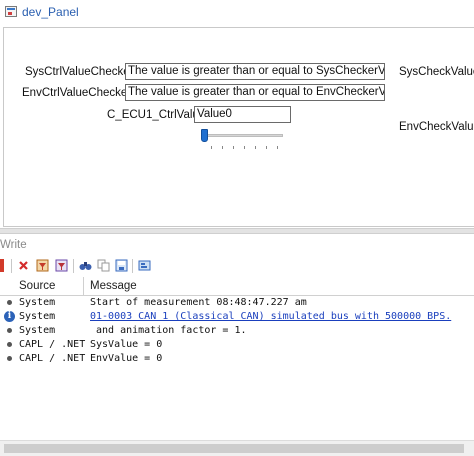 Image resolution: width=474 pixels, height=456 pixels. I want to click on scrollbar-thumb, so click(234, 448).